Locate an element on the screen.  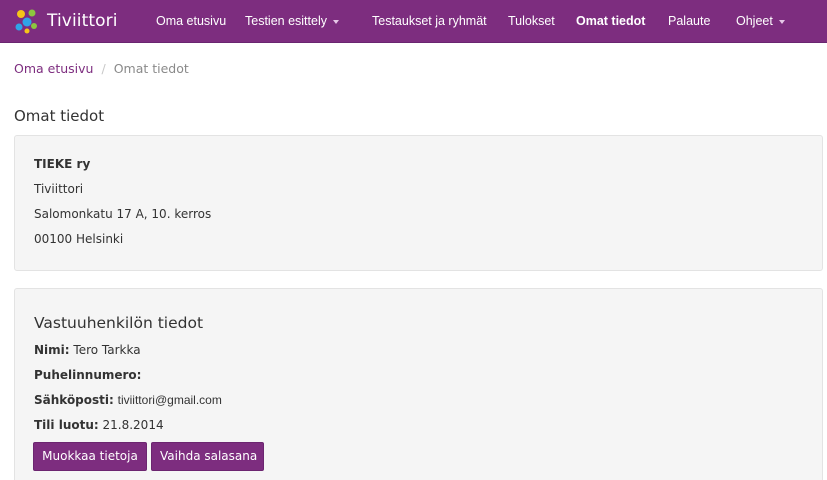
brand-link: Tiviittori is located at coordinates (65, 21).